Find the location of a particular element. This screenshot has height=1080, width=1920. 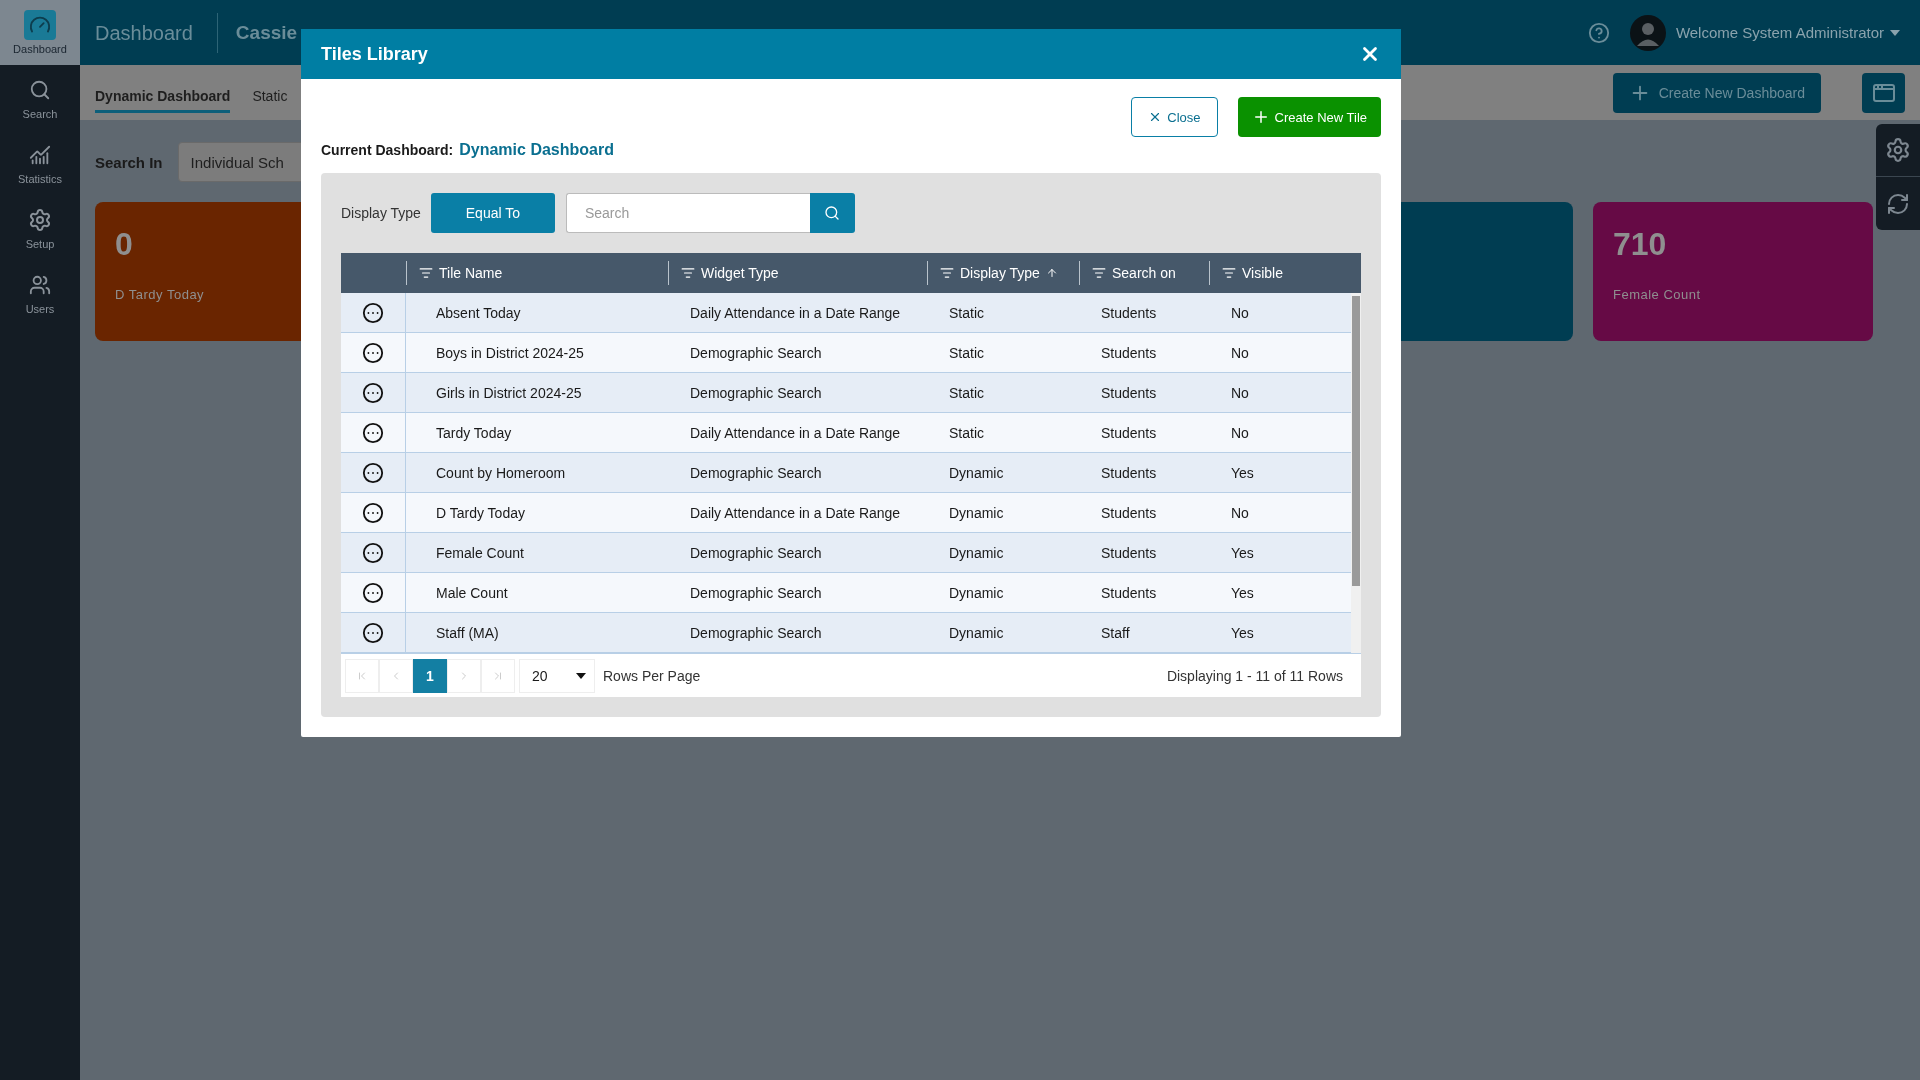

gauge-icon is located at coordinates (40, 25).